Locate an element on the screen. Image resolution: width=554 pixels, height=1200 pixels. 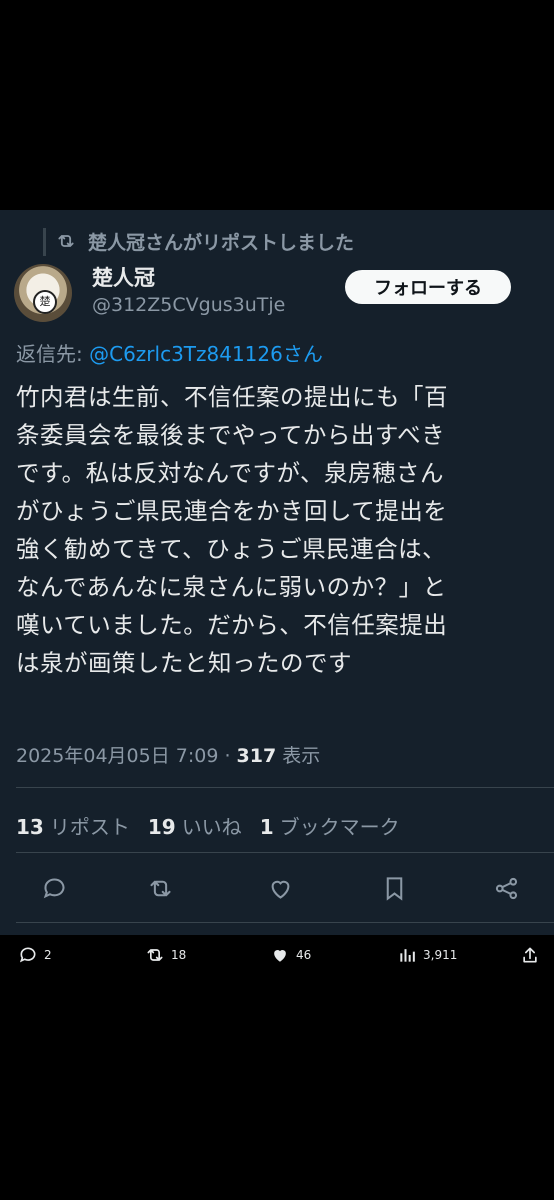
bottom-reply-count: 2 is located at coordinates (48, 955).